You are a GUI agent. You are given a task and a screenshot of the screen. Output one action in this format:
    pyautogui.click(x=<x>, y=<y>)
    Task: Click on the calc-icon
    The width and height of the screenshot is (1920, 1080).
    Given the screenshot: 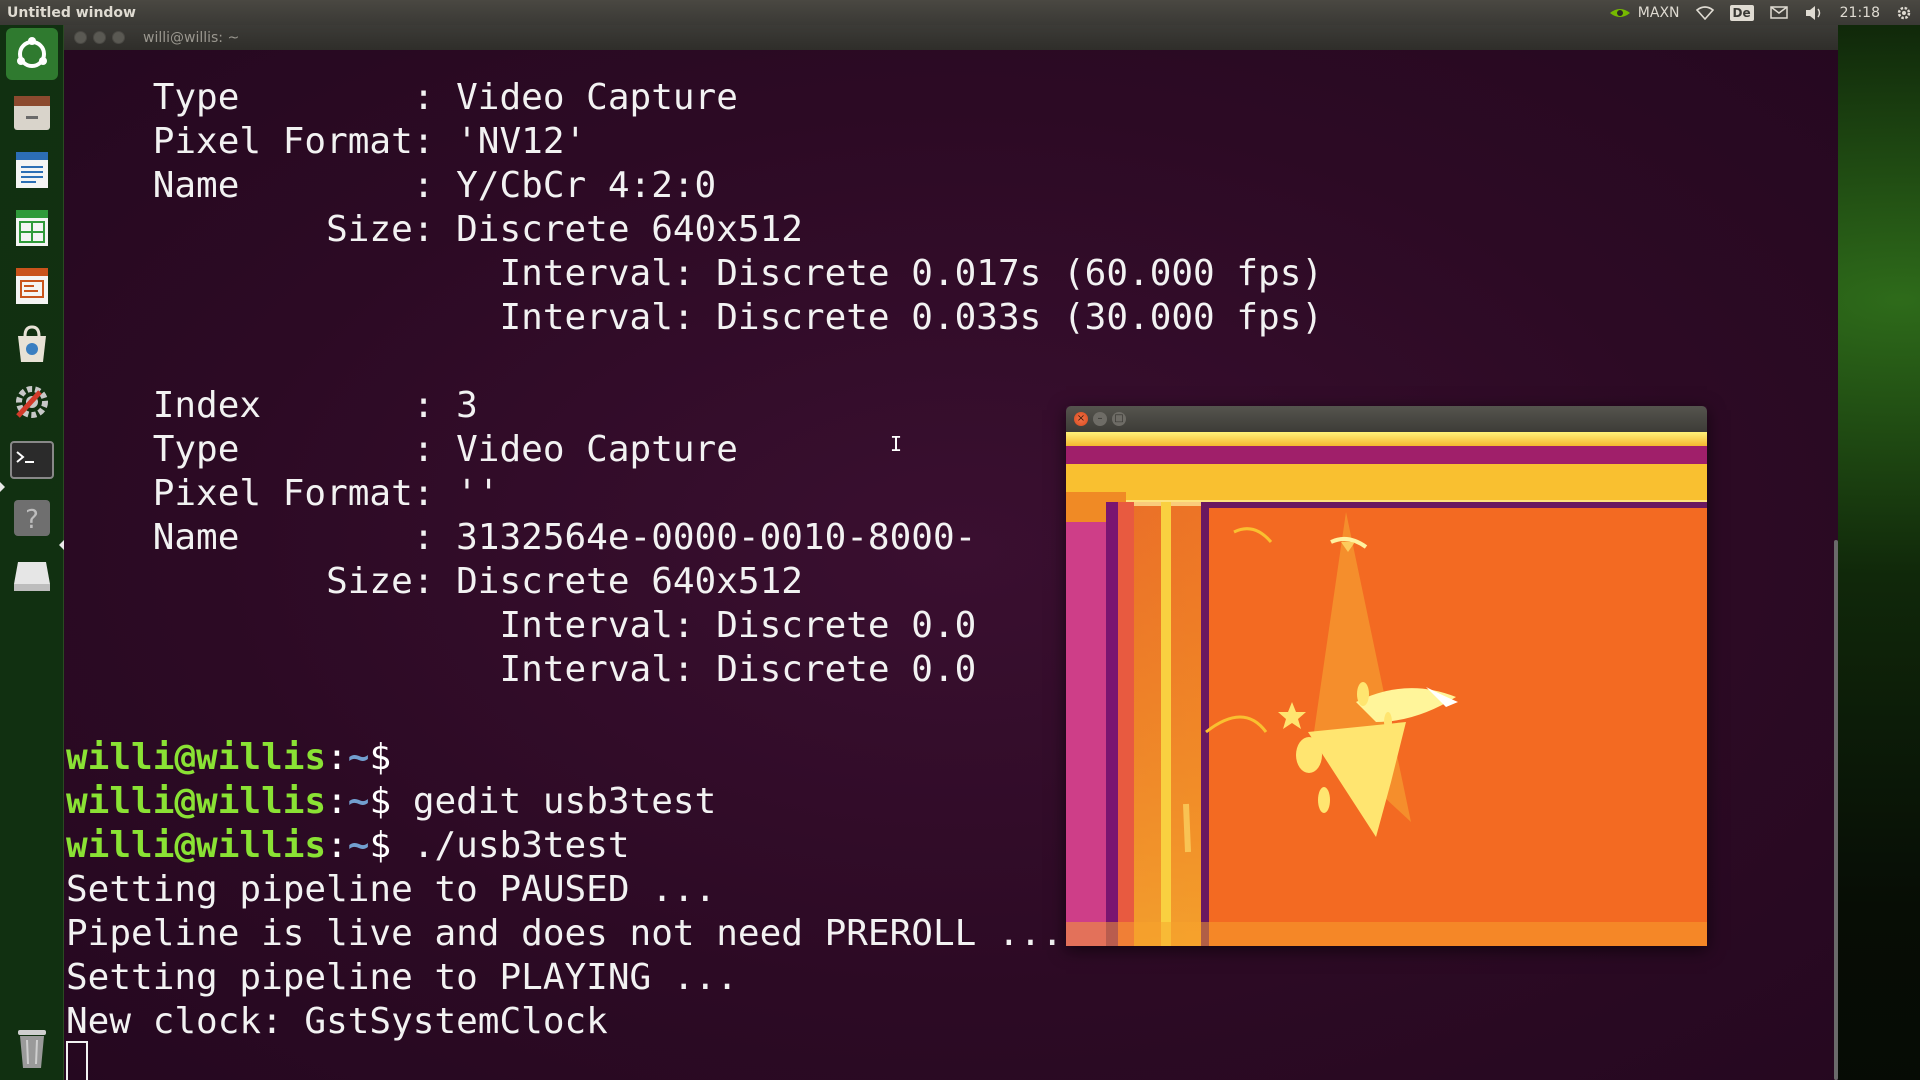 What is the action you would take?
    pyautogui.click(x=32, y=228)
    